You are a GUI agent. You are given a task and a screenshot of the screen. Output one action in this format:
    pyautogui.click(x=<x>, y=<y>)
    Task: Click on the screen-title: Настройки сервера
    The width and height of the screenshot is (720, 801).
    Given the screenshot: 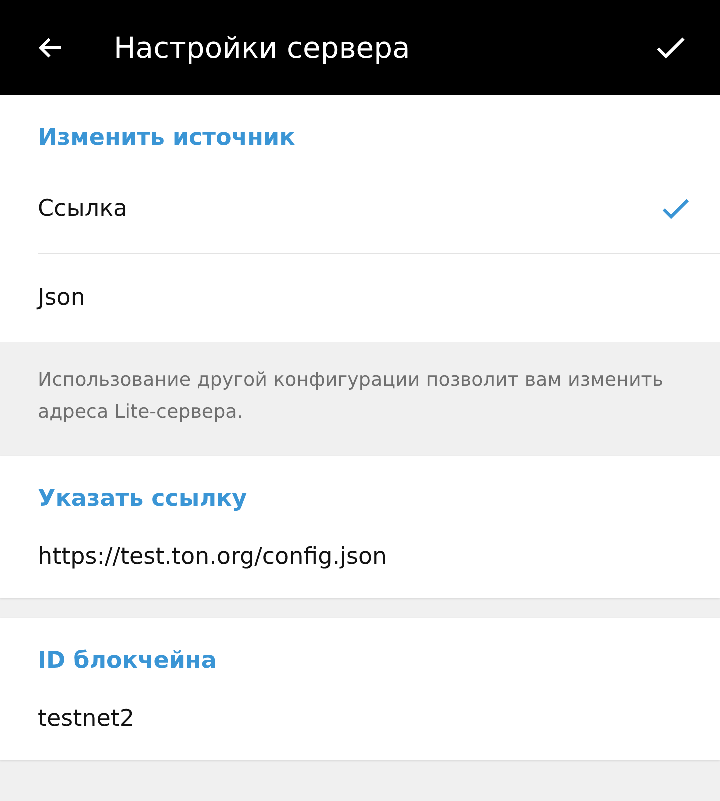 What is the action you would take?
    pyautogui.click(x=263, y=47)
    